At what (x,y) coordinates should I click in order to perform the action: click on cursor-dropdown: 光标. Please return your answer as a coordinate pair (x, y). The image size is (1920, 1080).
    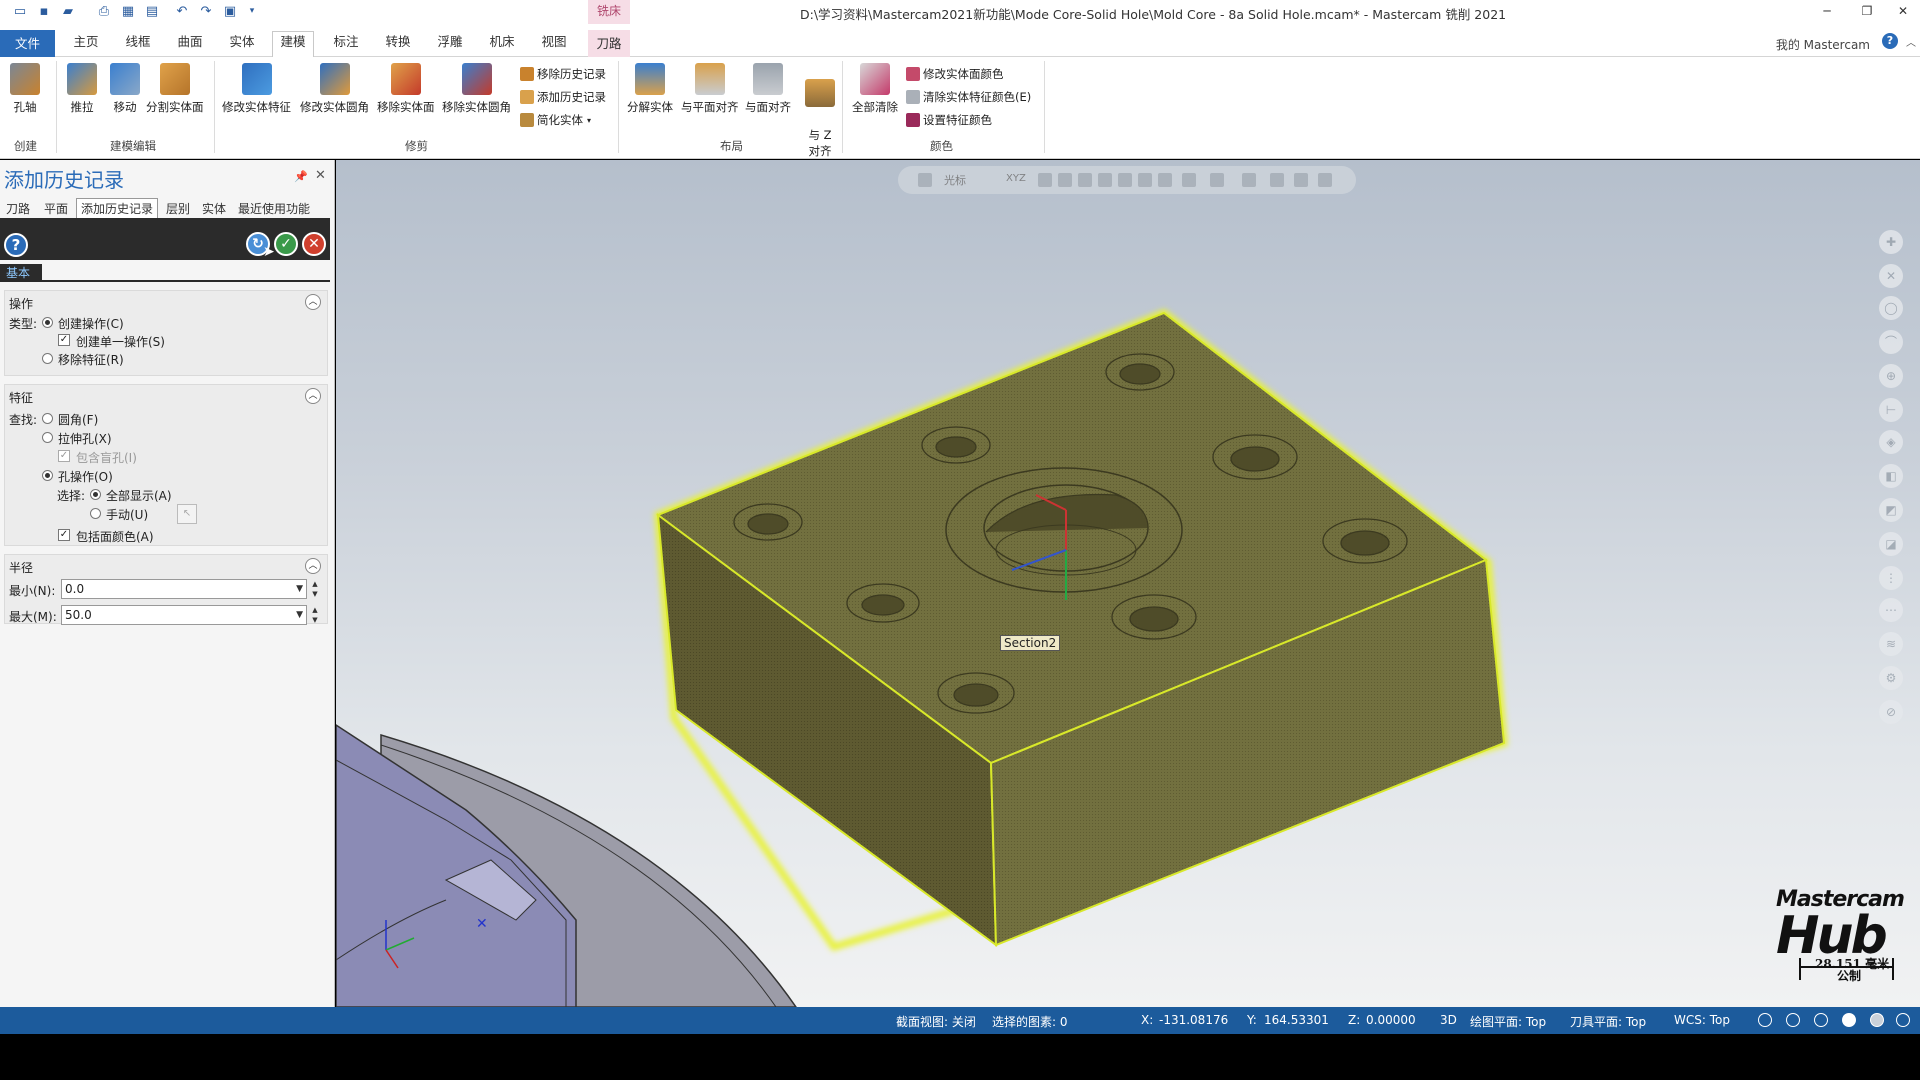
    Looking at the image, I should click on (955, 180).